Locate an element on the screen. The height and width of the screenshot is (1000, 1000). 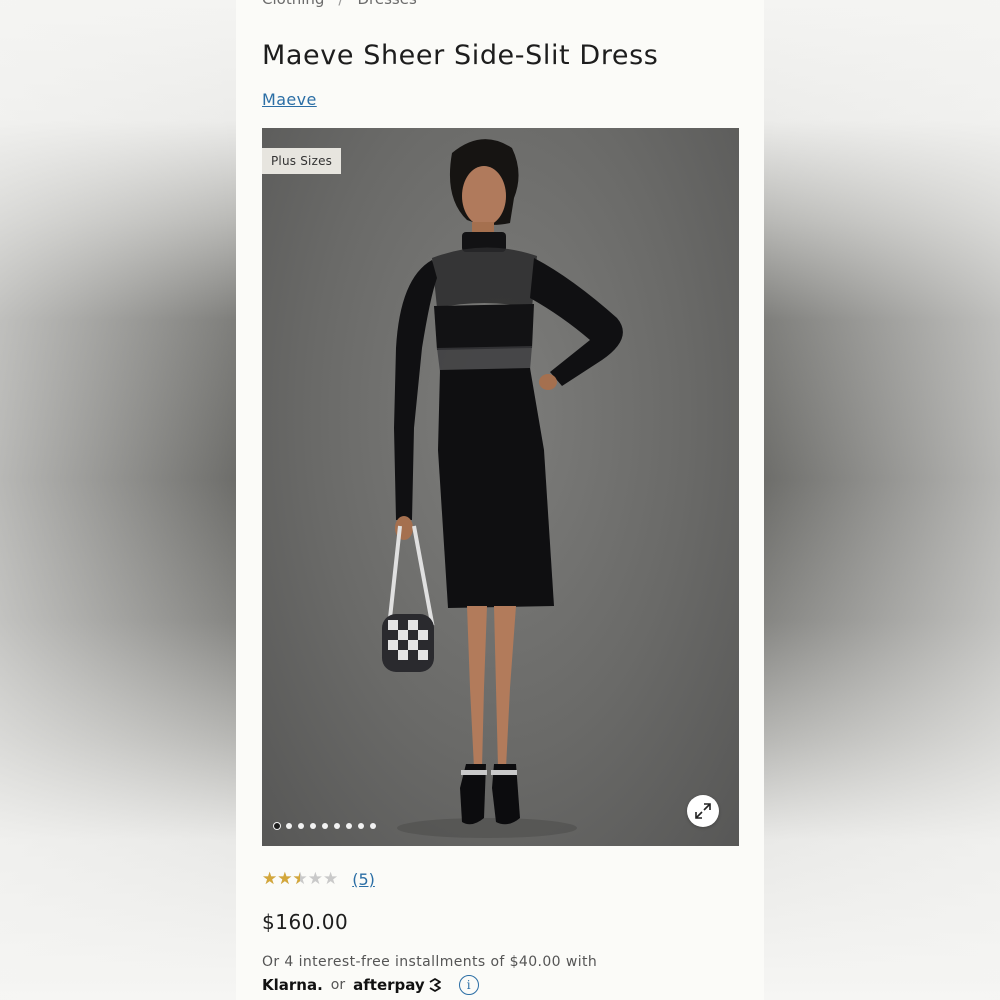
info-icon: i is located at coordinates (468, 985).